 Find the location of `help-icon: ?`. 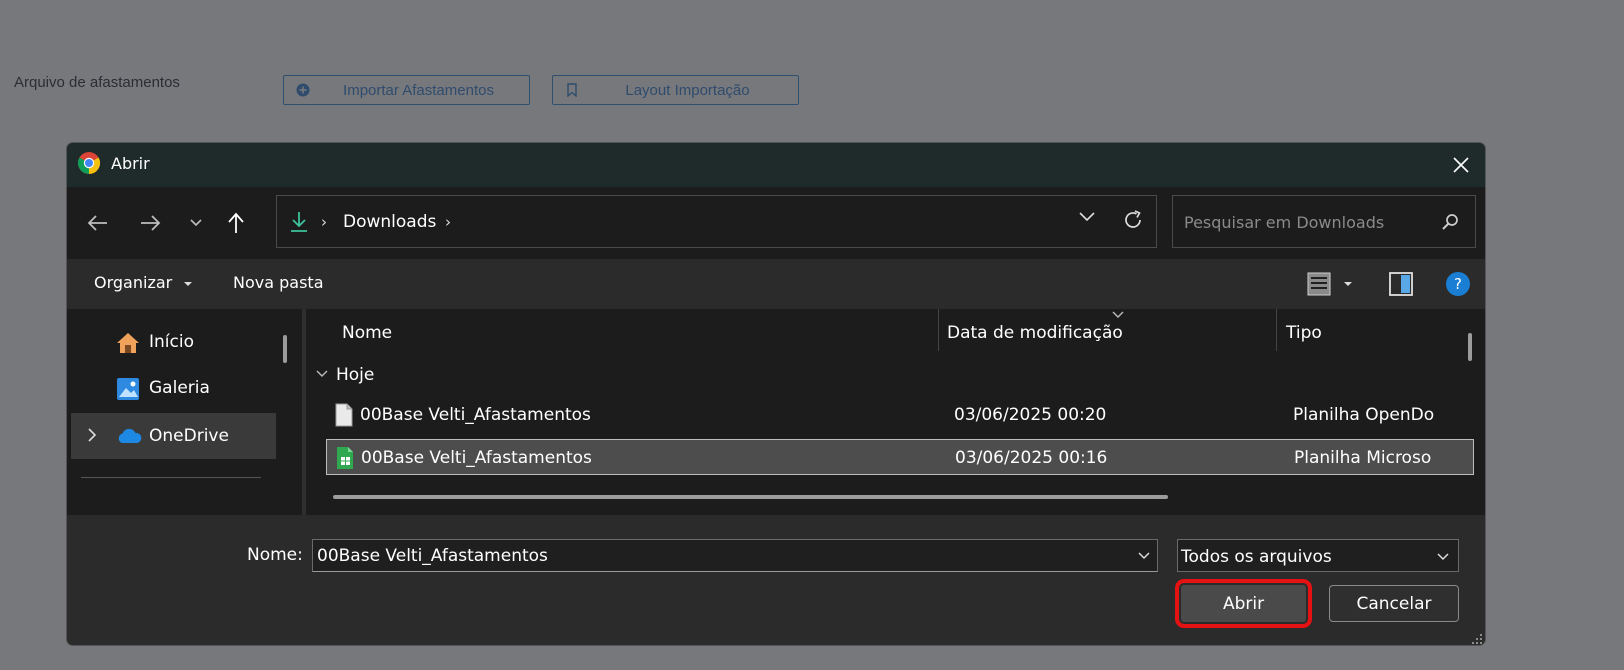

help-icon: ? is located at coordinates (1458, 284).